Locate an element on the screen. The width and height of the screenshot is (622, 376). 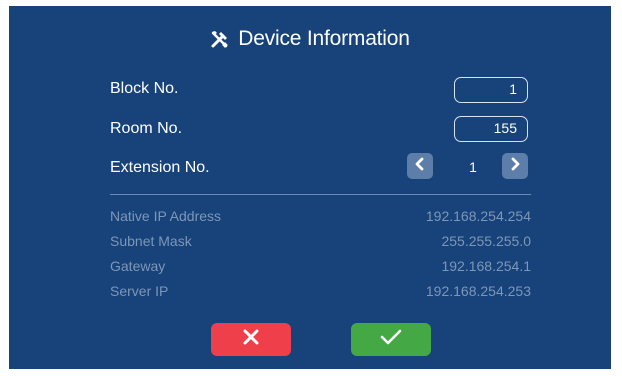
check-icon is located at coordinates (391, 339).